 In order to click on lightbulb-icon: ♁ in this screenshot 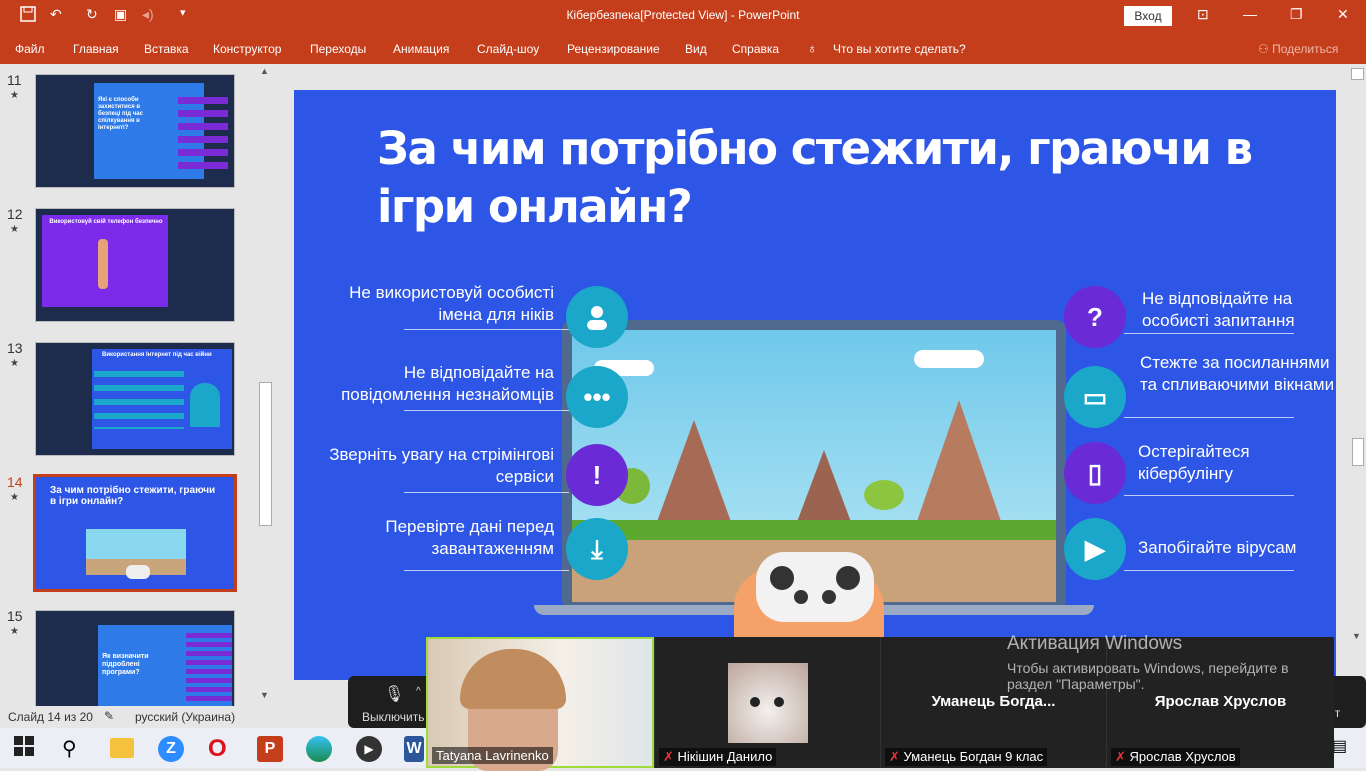, I will do `click(812, 48)`.